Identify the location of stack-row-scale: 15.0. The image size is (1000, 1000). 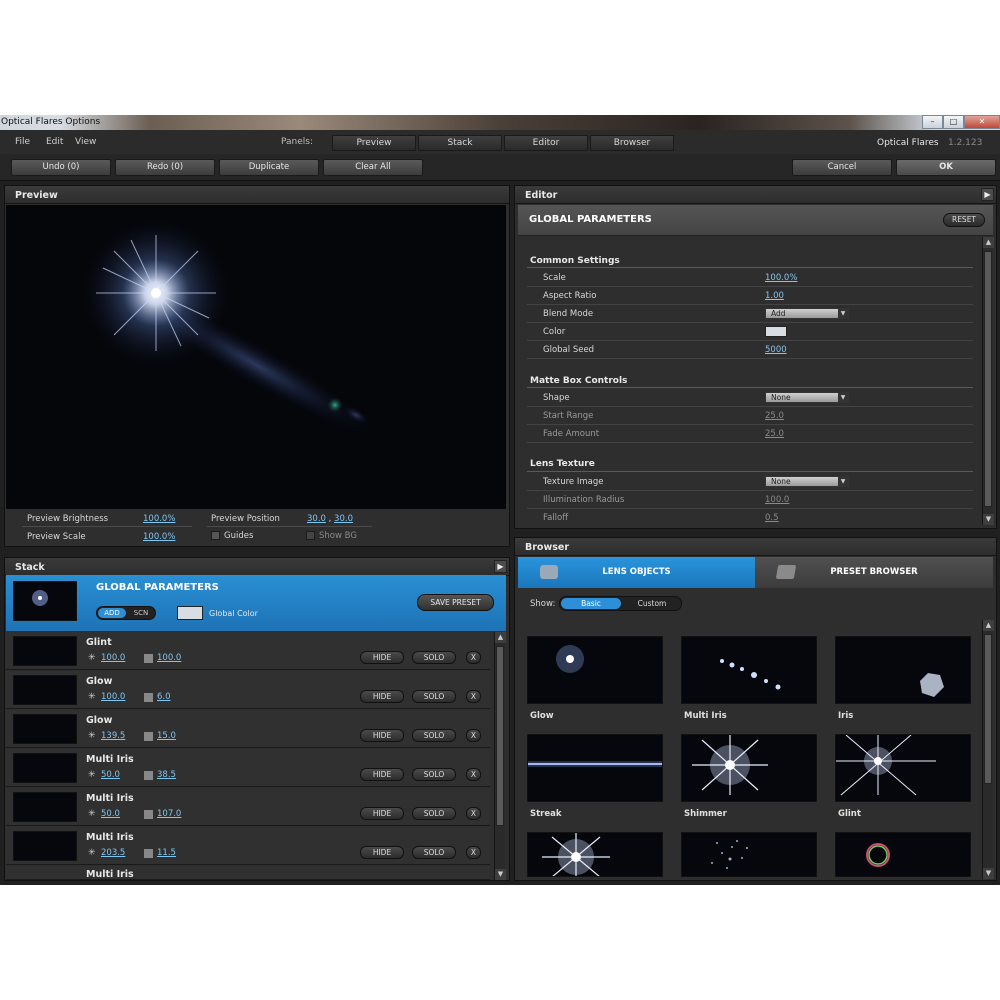
(166, 736).